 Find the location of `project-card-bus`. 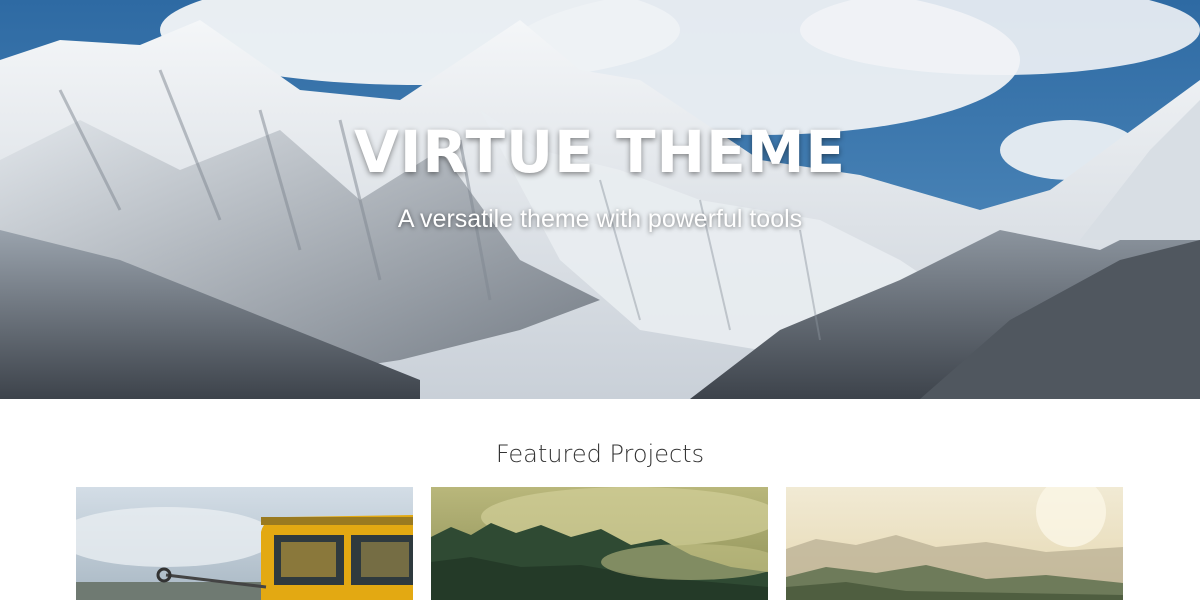

project-card-bus is located at coordinates (244, 543).